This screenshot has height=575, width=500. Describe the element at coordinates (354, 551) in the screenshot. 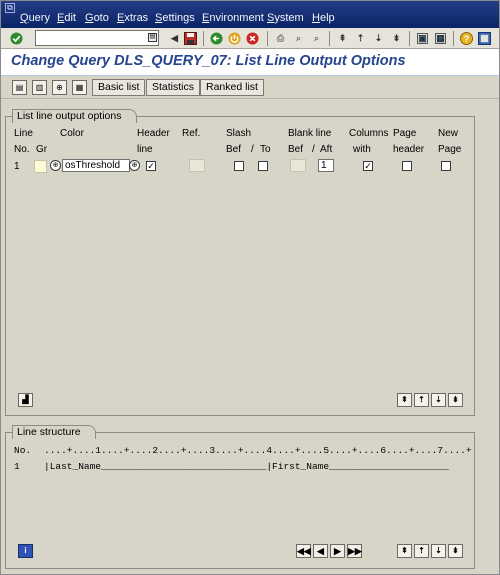

I see `last-entry-button: ▶▶` at that location.